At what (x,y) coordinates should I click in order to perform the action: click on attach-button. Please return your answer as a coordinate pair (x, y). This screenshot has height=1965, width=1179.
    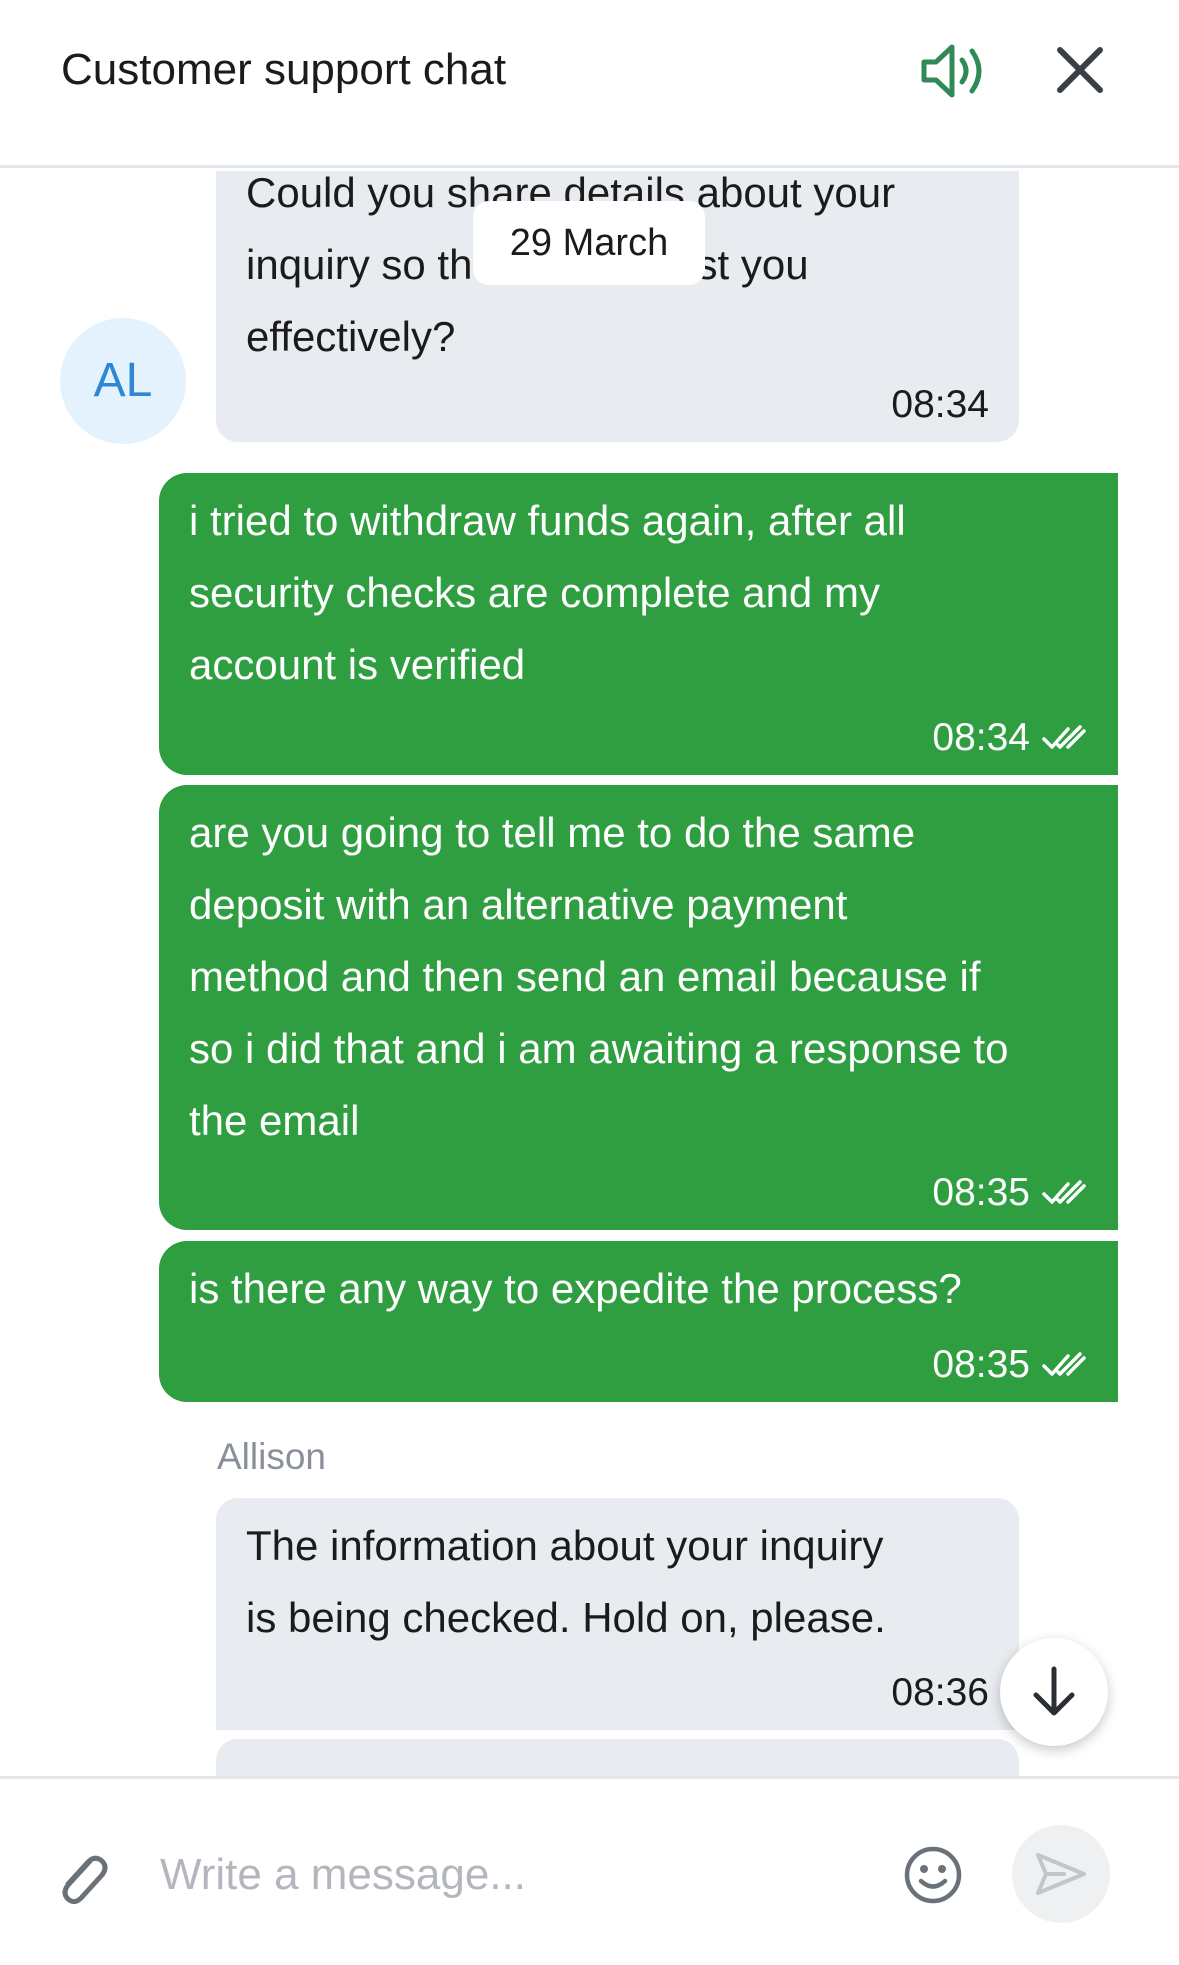
    Looking at the image, I should click on (82, 1877).